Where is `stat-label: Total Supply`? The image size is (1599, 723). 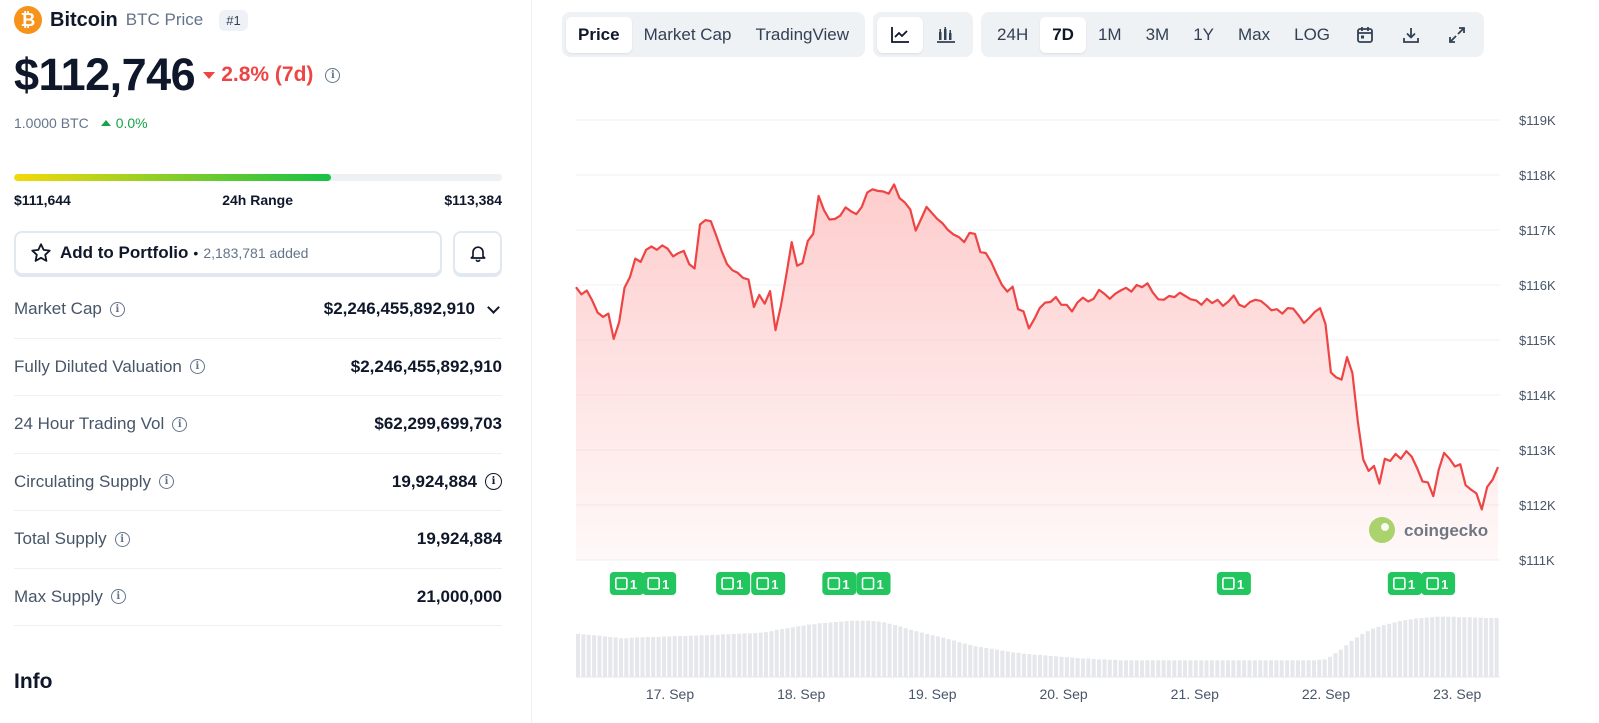
stat-label: Total Supply is located at coordinates (60, 539).